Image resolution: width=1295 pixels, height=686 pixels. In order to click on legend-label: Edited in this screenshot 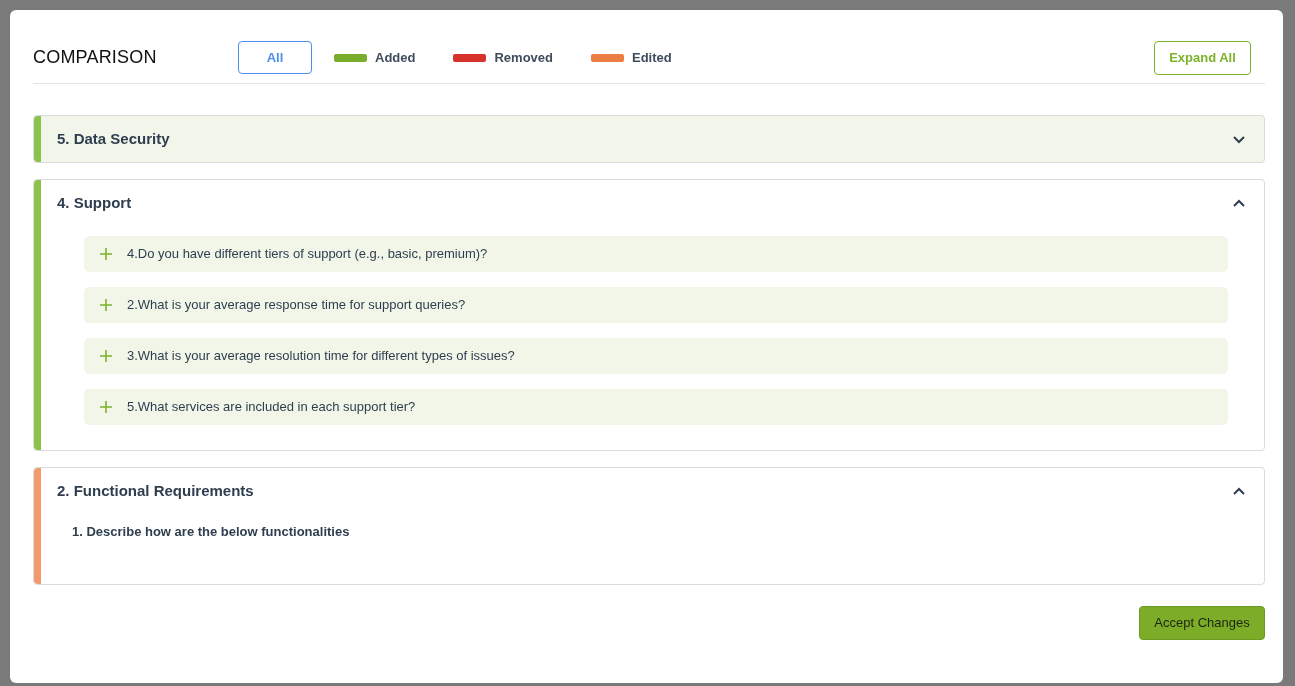, I will do `click(652, 57)`.